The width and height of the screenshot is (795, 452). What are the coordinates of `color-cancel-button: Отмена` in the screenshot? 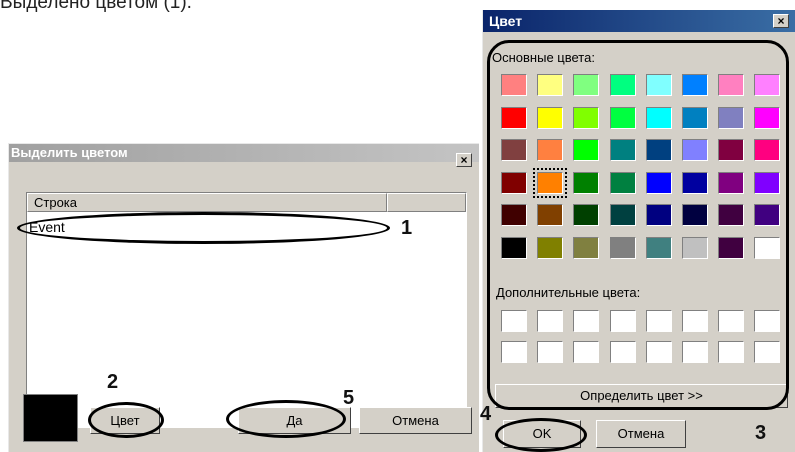 It's located at (641, 434).